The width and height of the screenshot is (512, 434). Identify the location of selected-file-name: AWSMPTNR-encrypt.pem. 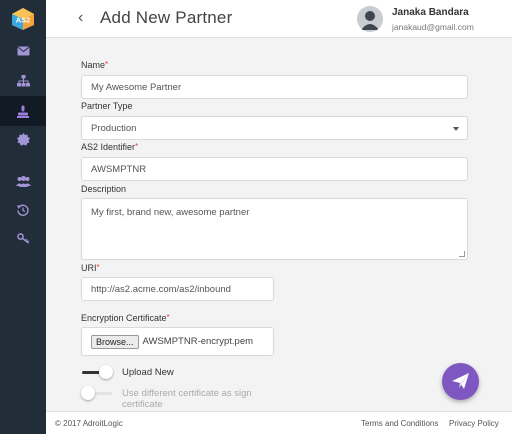
(198, 341).